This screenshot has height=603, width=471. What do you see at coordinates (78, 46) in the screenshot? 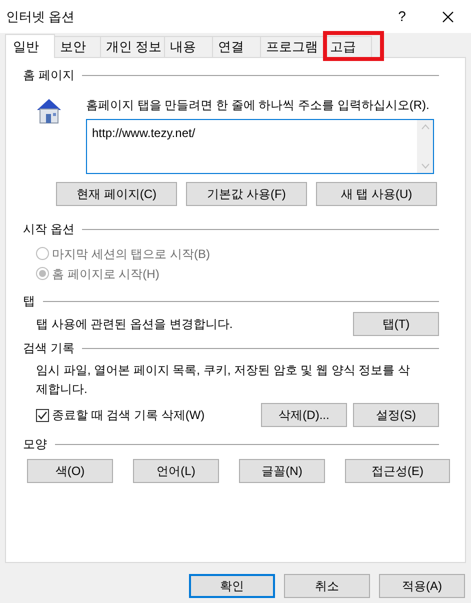
I see `tab: 보안` at bounding box center [78, 46].